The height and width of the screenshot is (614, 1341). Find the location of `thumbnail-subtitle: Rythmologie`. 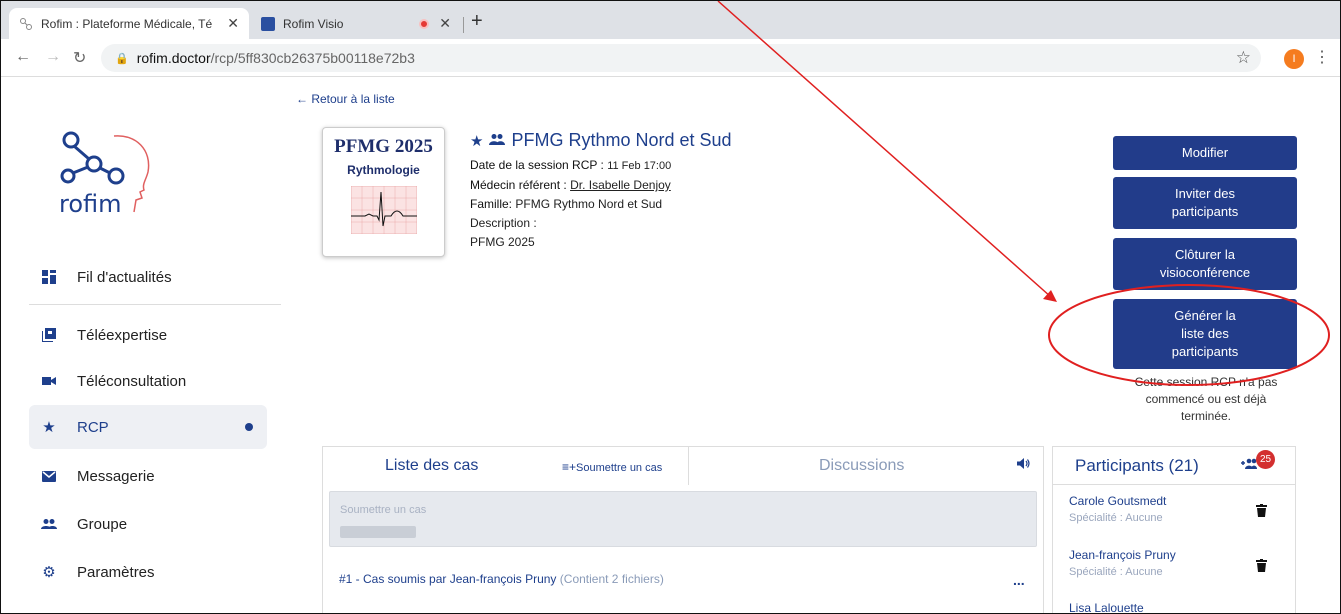

thumbnail-subtitle: Rythmologie is located at coordinates (383, 170).